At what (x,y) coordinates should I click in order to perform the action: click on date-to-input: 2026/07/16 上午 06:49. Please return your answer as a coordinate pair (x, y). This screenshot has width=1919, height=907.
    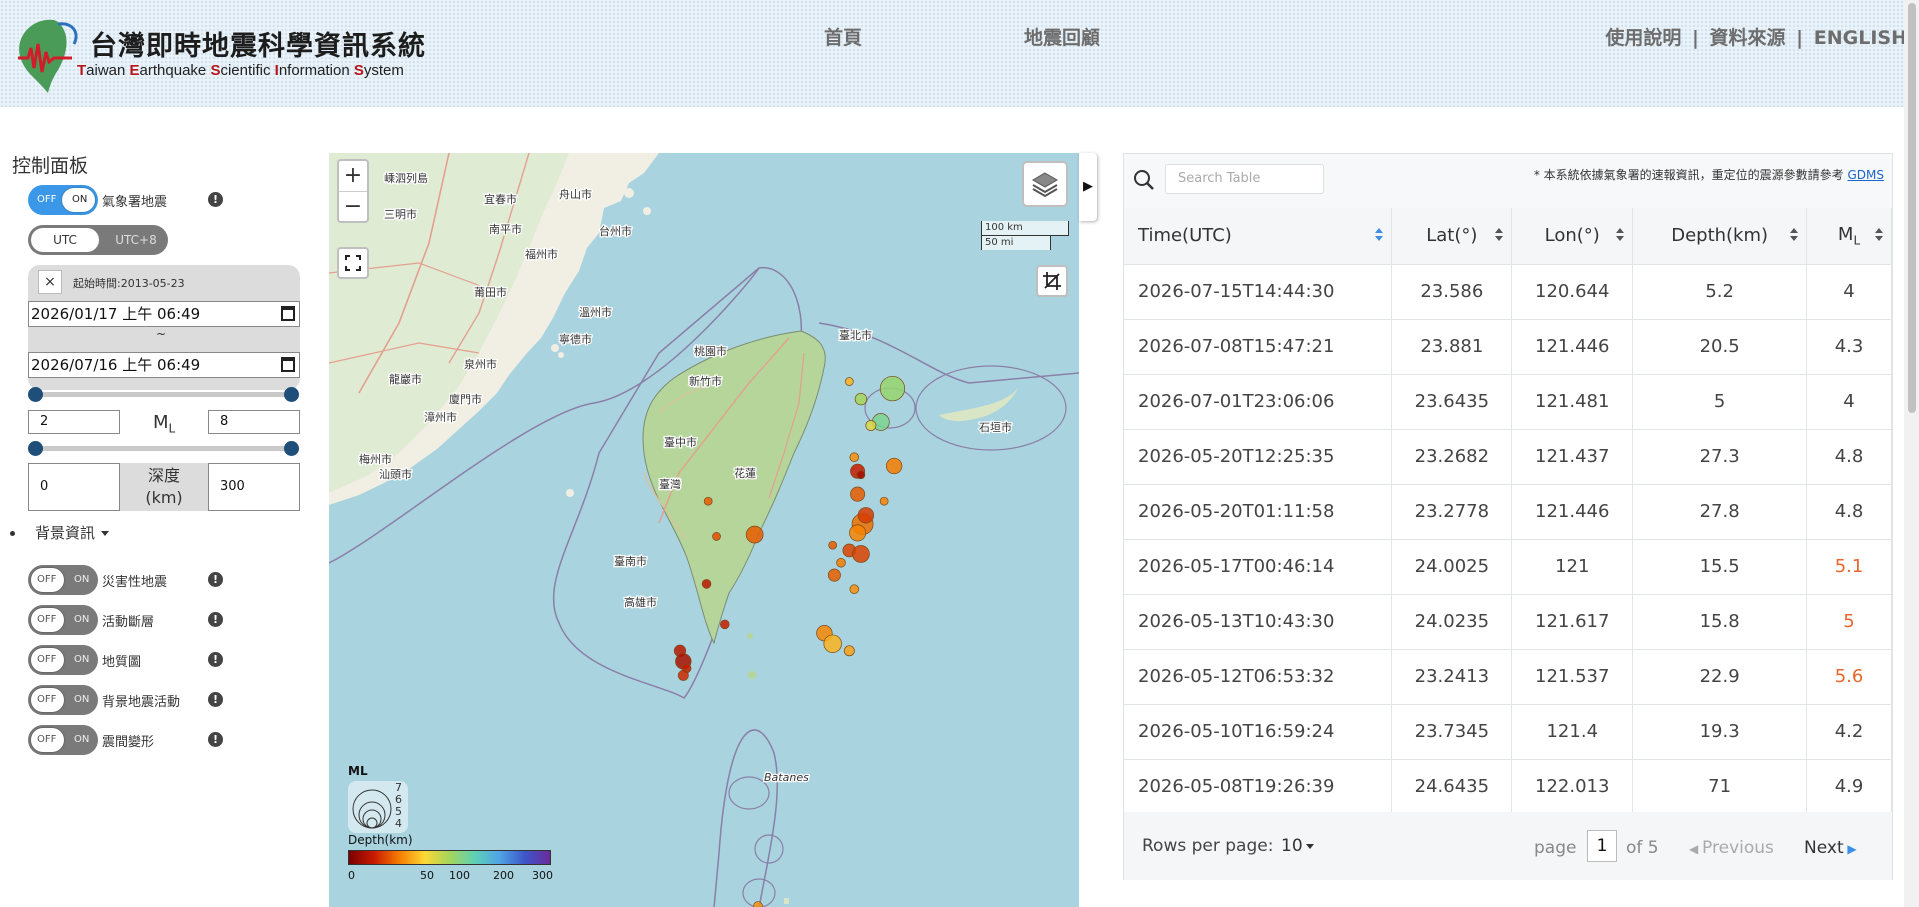
    Looking at the image, I should click on (164, 365).